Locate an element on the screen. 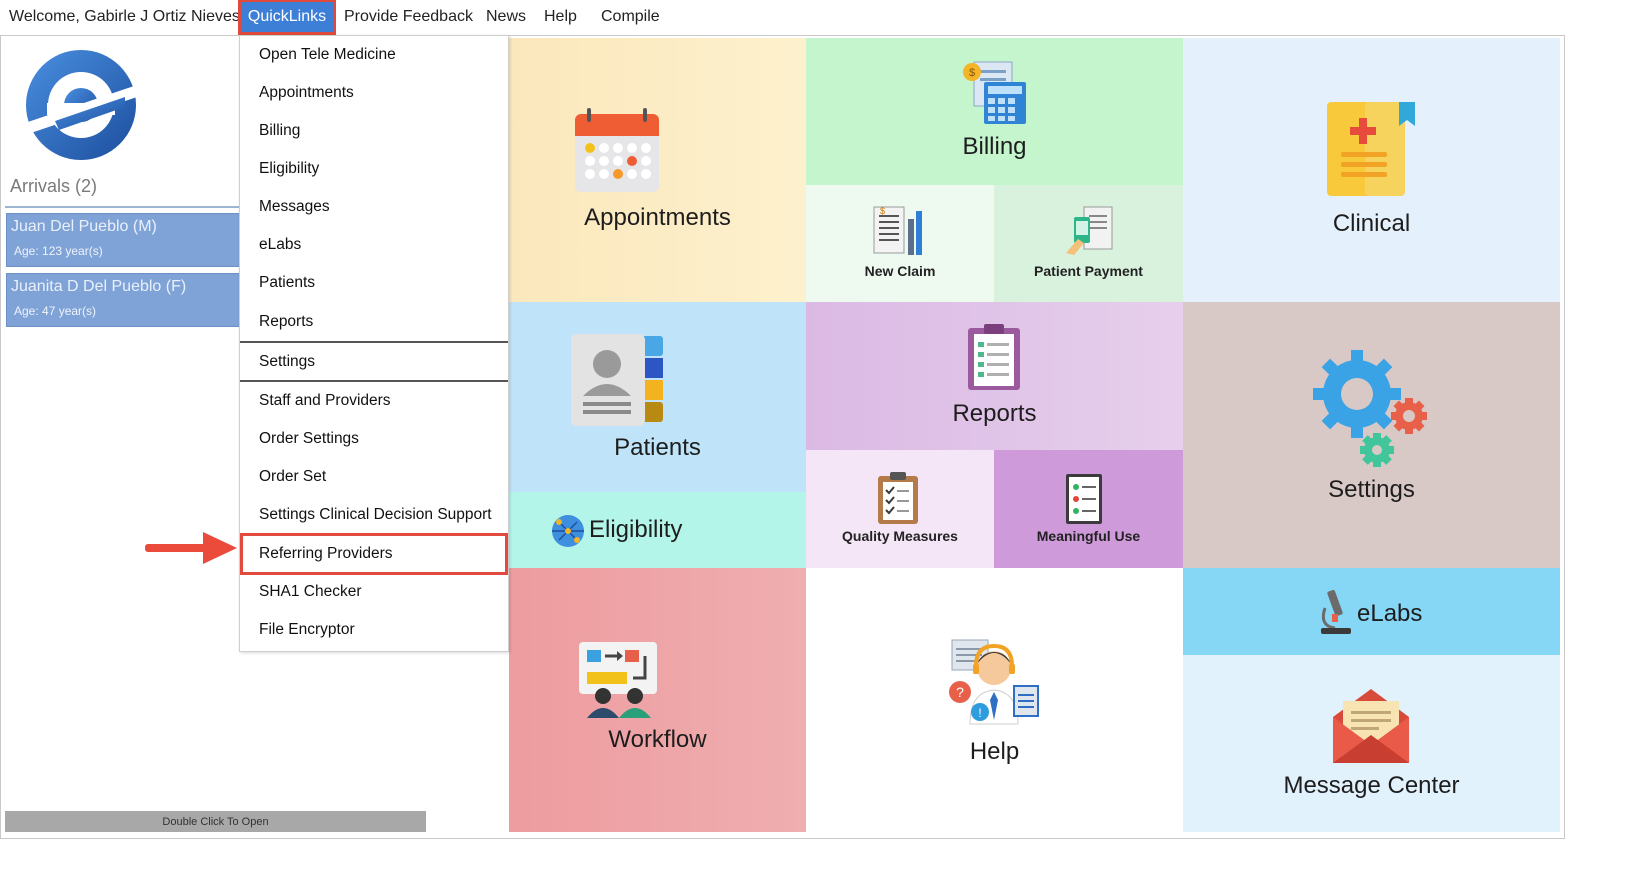  envelope-icon is located at coordinates (1371, 726).